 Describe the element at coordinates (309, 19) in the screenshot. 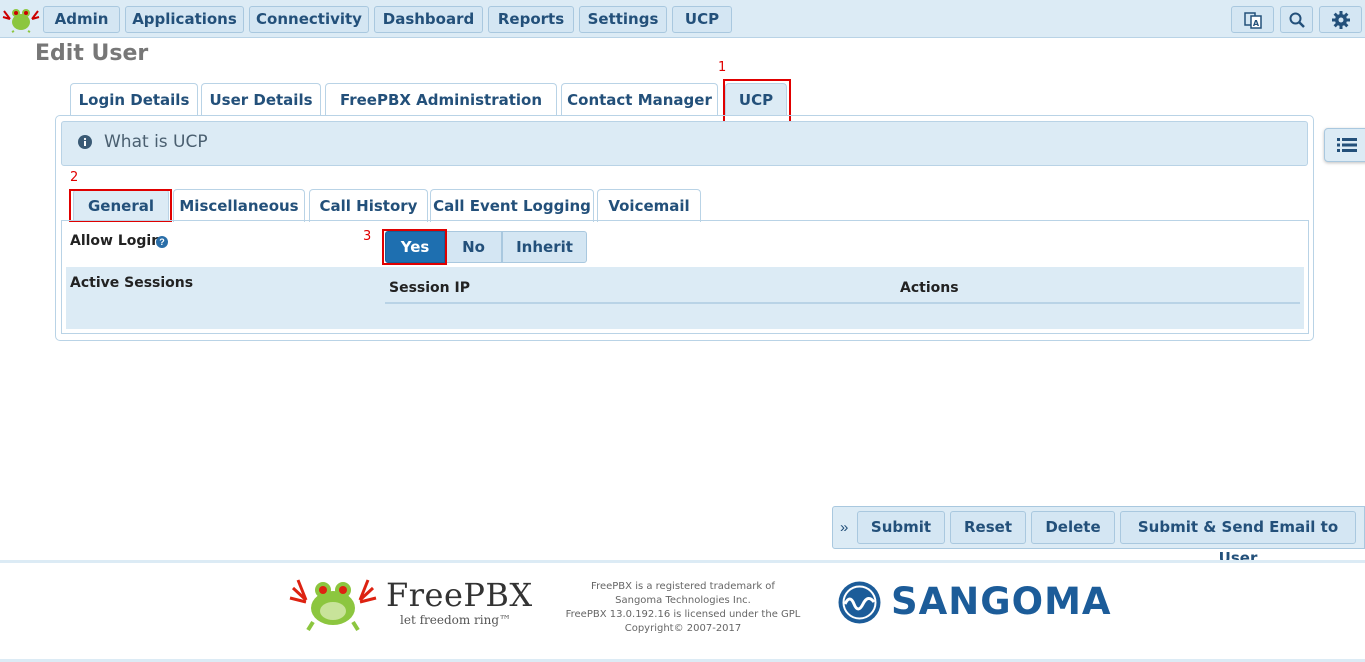

I see `nav-connectivity: Connectivity` at that location.